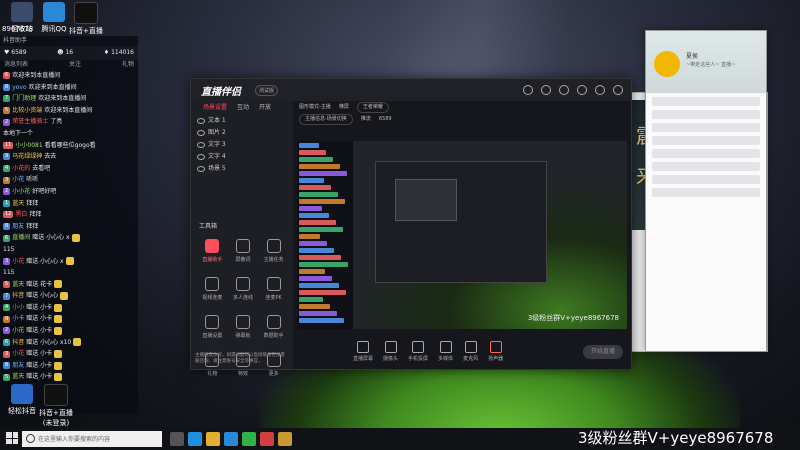  What do you see at coordinates (243, 108) in the screenshot?
I see `tab-interact: 互动` at bounding box center [243, 108].